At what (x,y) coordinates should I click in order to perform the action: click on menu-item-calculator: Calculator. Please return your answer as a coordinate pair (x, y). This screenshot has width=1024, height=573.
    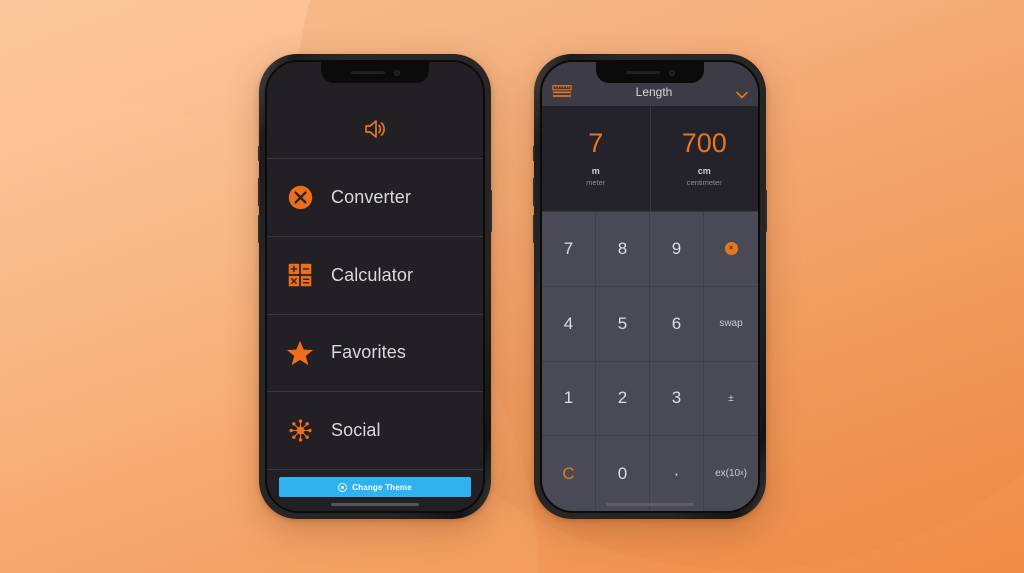
    Looking at the image, I should click on (375, 274).